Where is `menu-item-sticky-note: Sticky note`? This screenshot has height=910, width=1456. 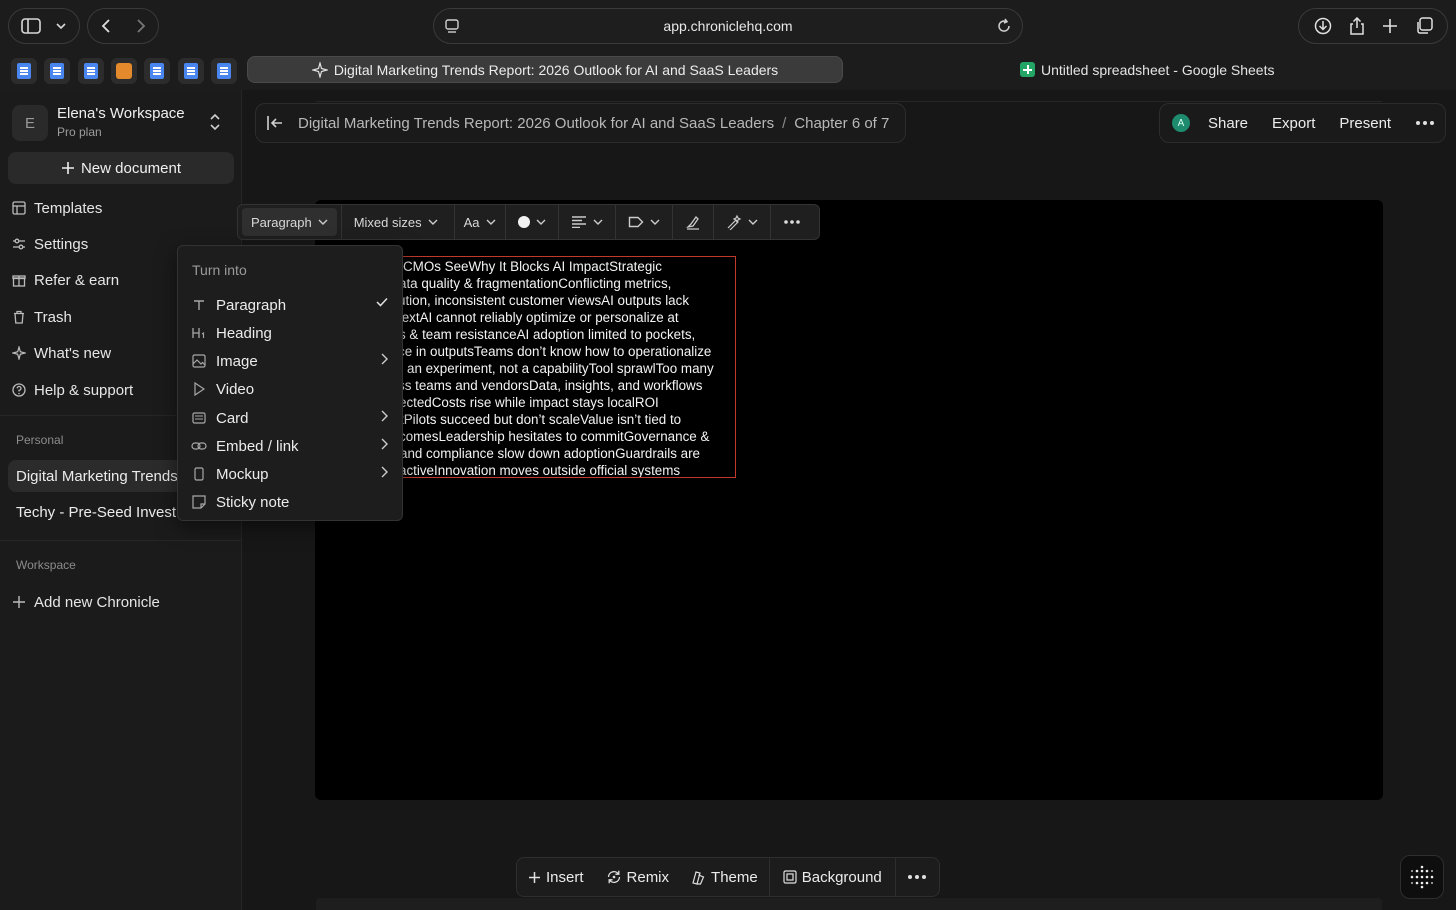
menu-item-sticky-note: Sticky note is located at coordinates (290, 502).